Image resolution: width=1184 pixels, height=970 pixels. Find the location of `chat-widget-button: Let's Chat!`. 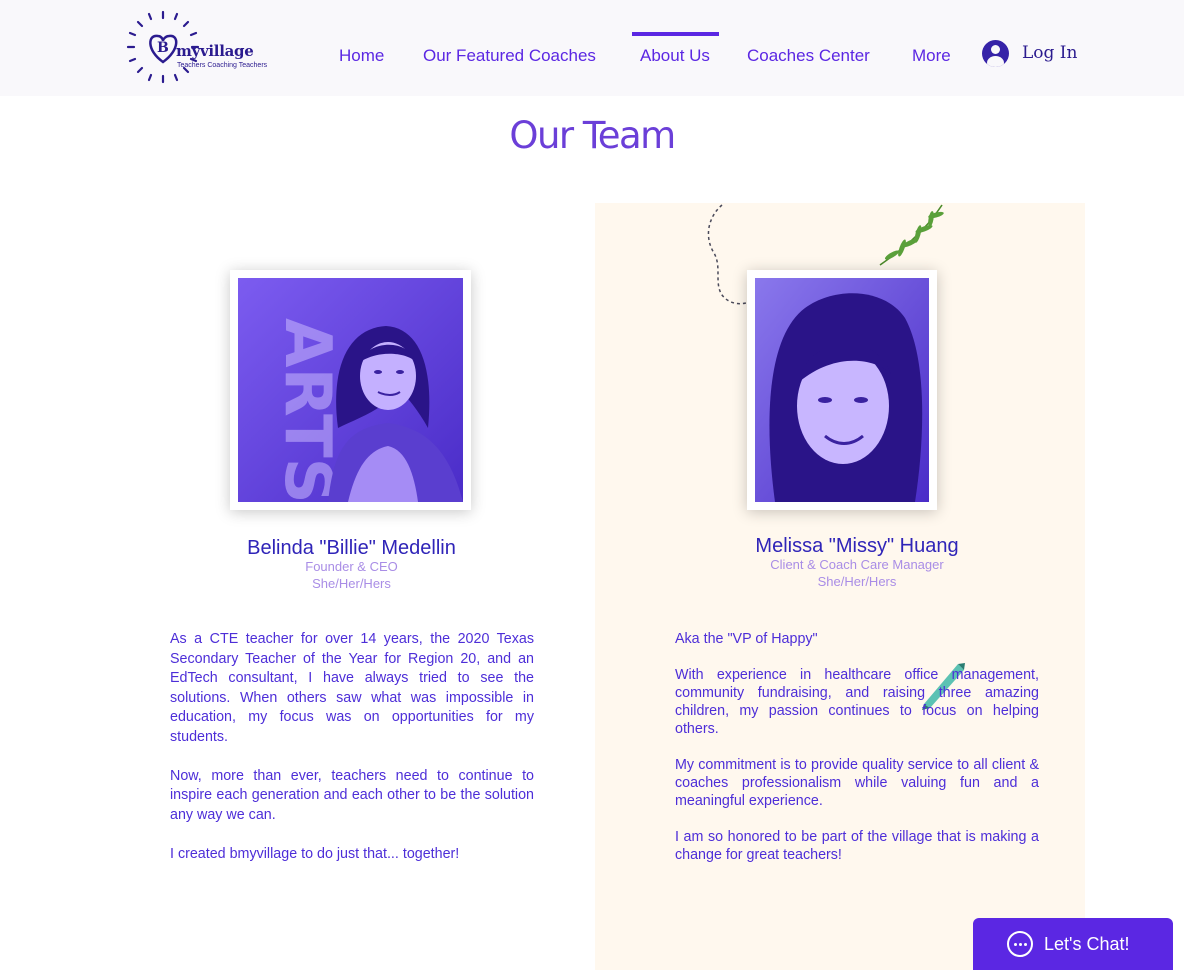

chat-widget-button: Let's Chat! is located at coordinates (1073, 944).